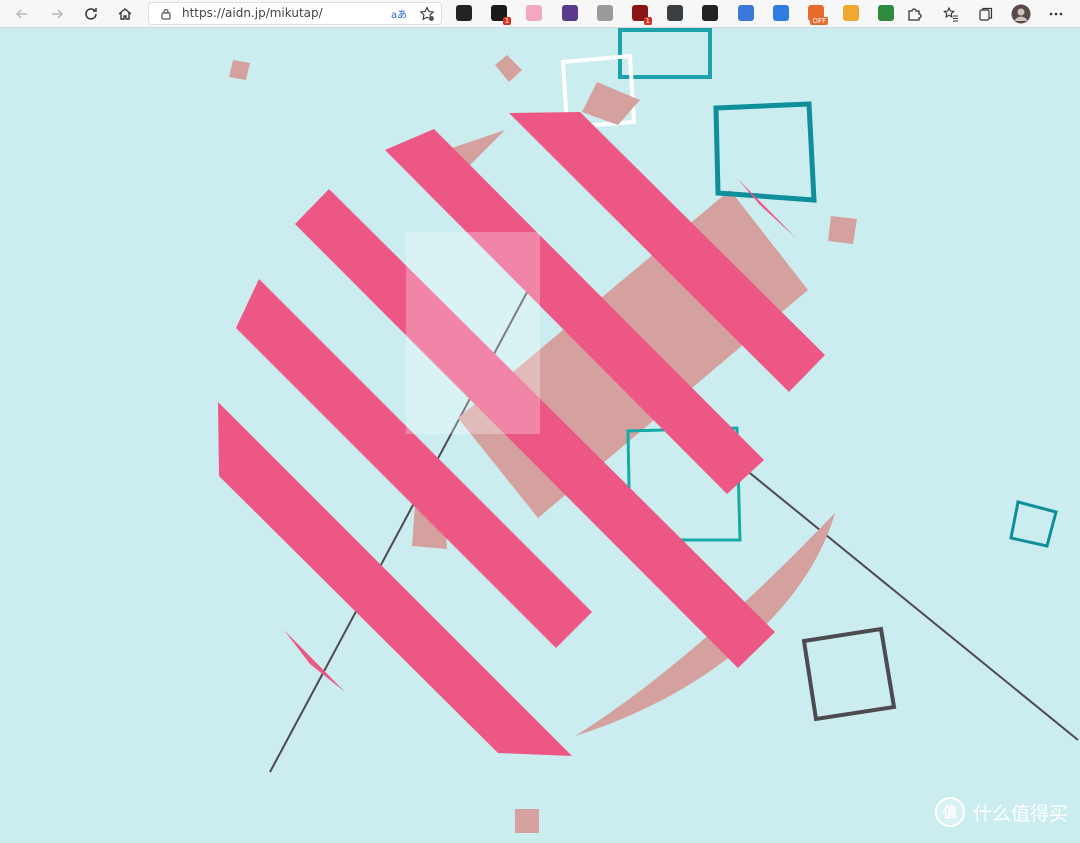 This screenshot has height=843, width=1080. Describe the element at coordinates (780, 13) in the screenshot. I see `translate-extension-icon` at that location.